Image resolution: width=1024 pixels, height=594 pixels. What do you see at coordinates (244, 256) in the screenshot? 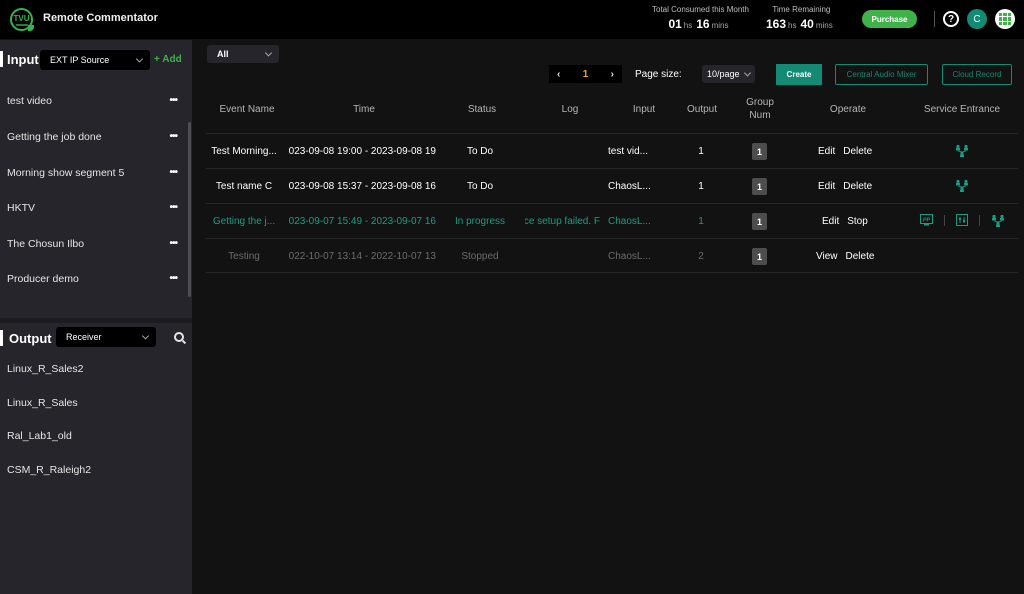
I see `event-name: Testing` at bounding box center [244, 256].